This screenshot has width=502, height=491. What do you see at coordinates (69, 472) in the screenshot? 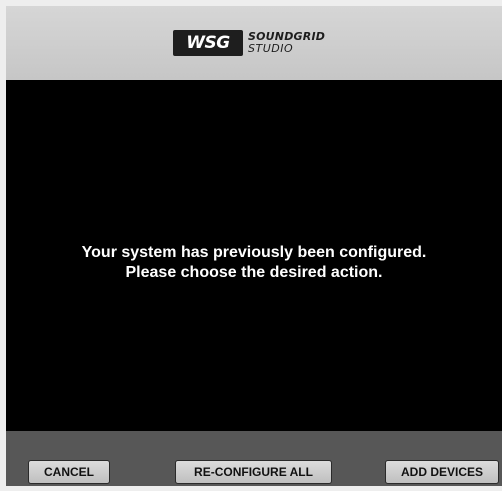
I see `cancel-button: CANCEL` at bounding box center [69, 472].